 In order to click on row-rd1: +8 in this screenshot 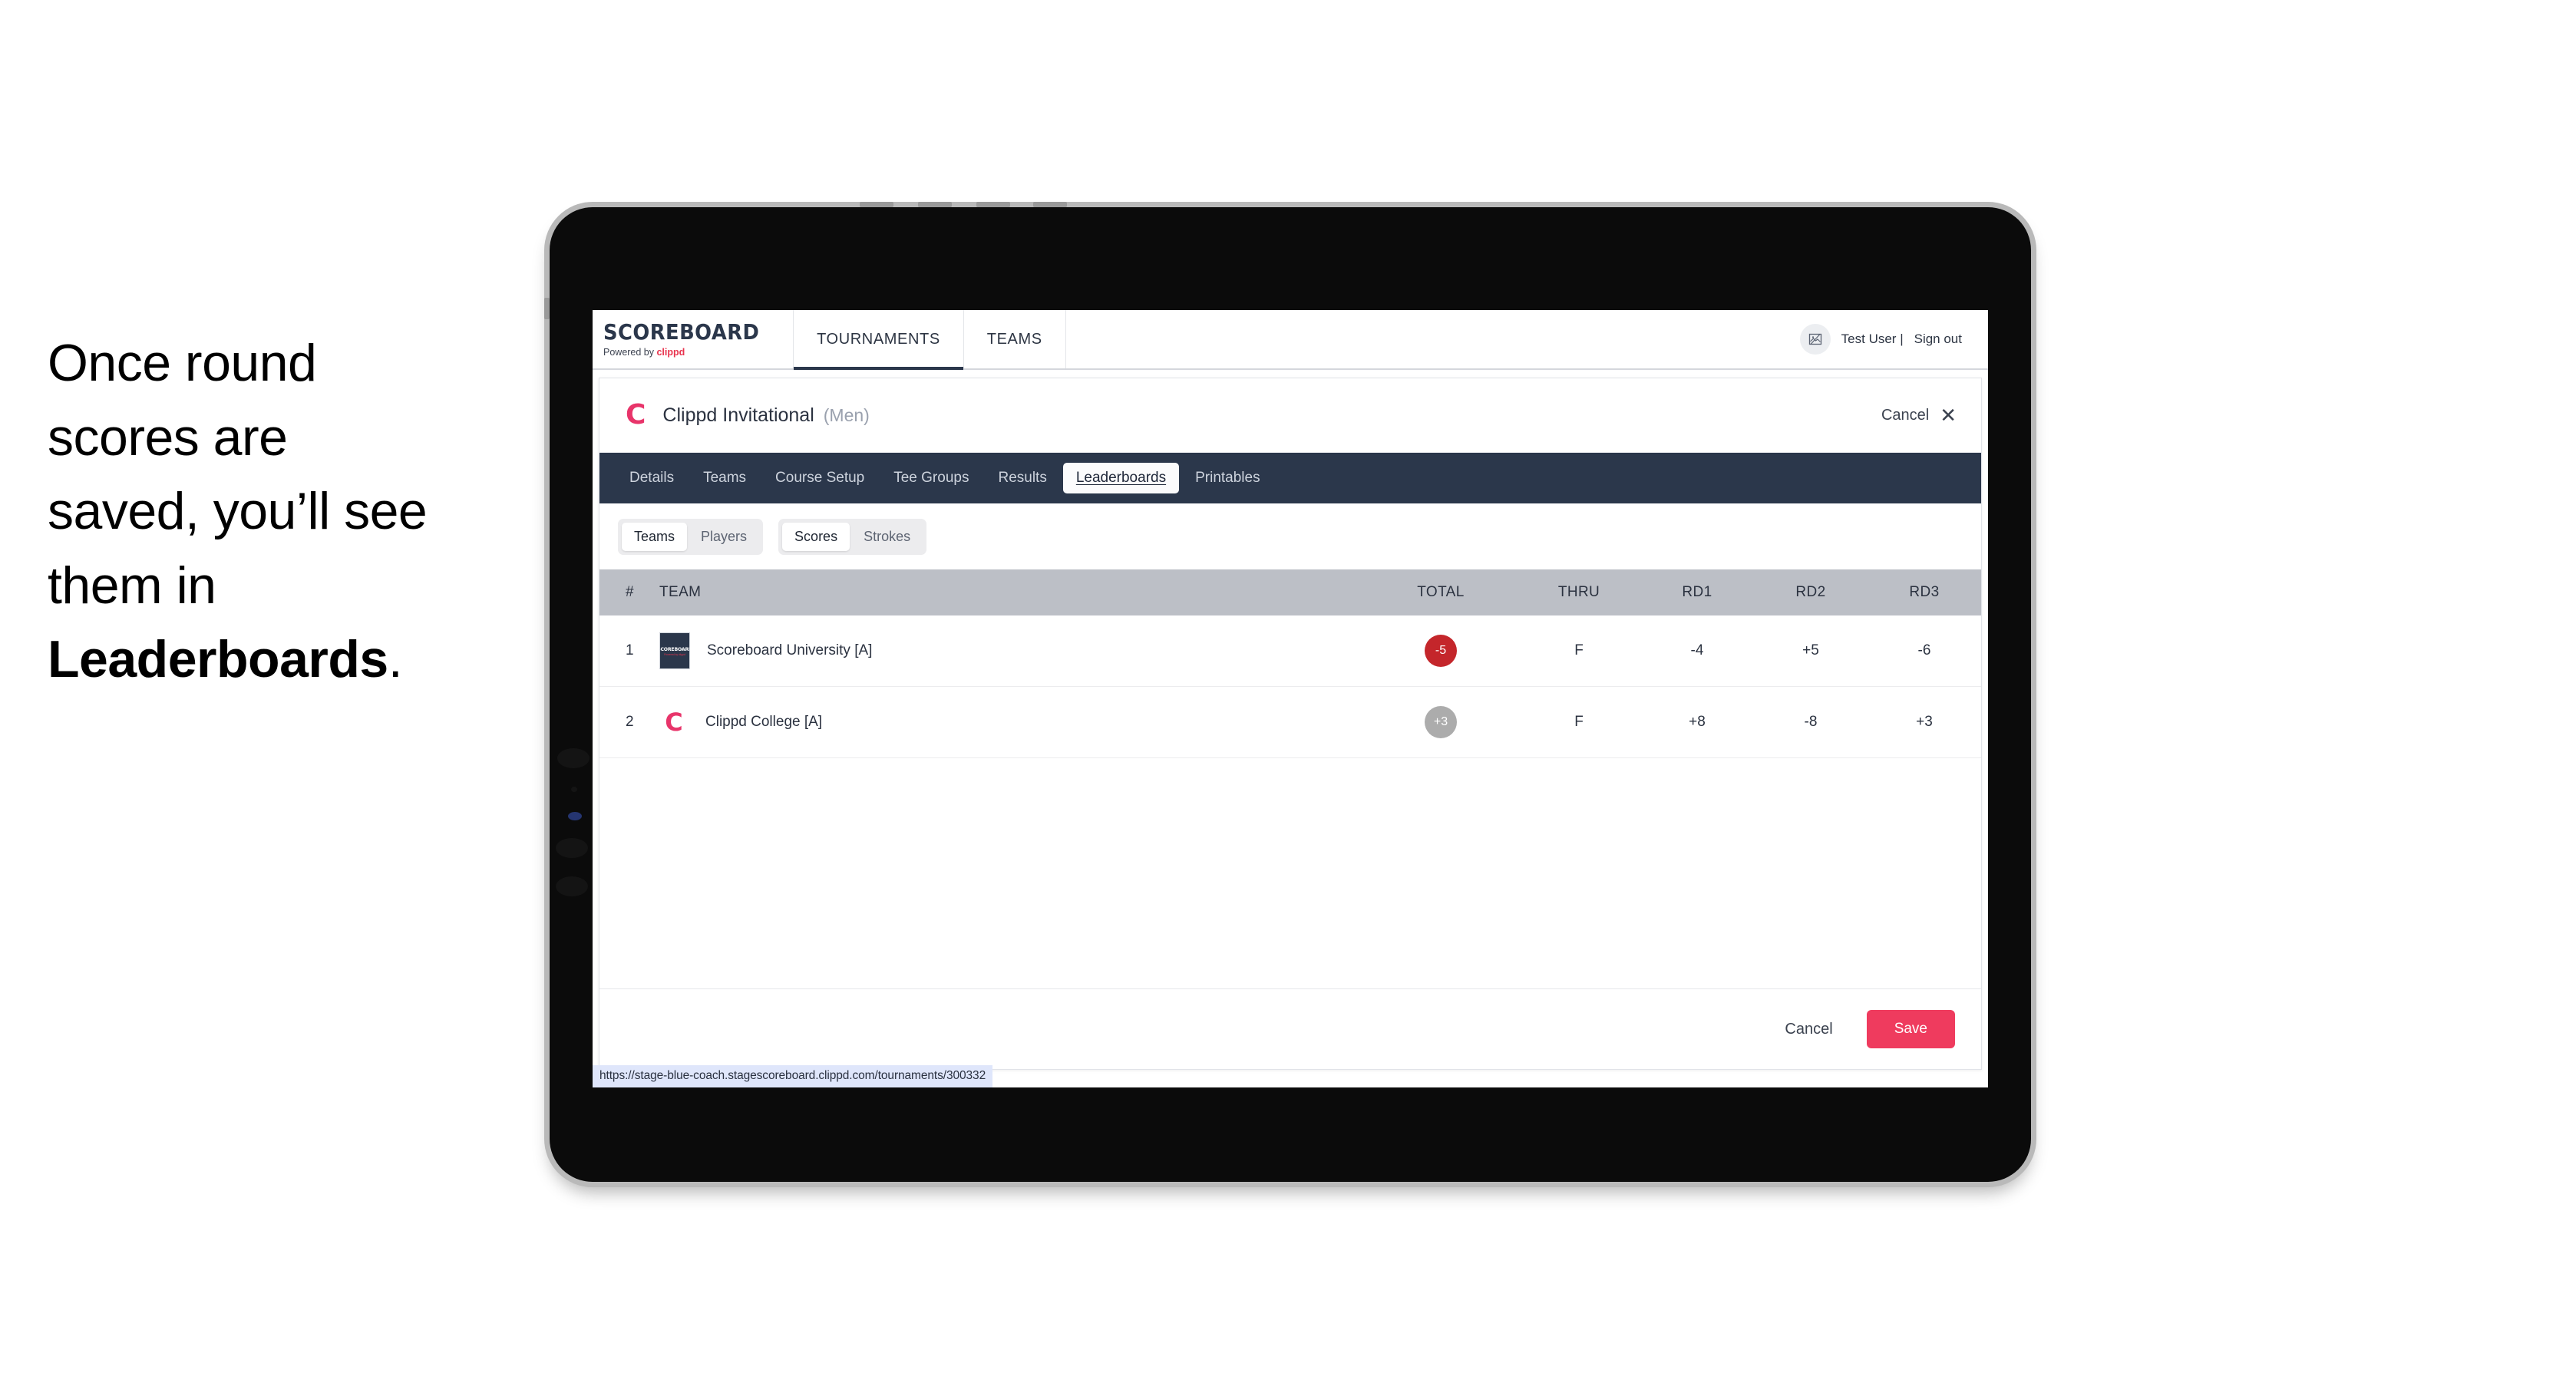, I will do `click(1697, 722)`.